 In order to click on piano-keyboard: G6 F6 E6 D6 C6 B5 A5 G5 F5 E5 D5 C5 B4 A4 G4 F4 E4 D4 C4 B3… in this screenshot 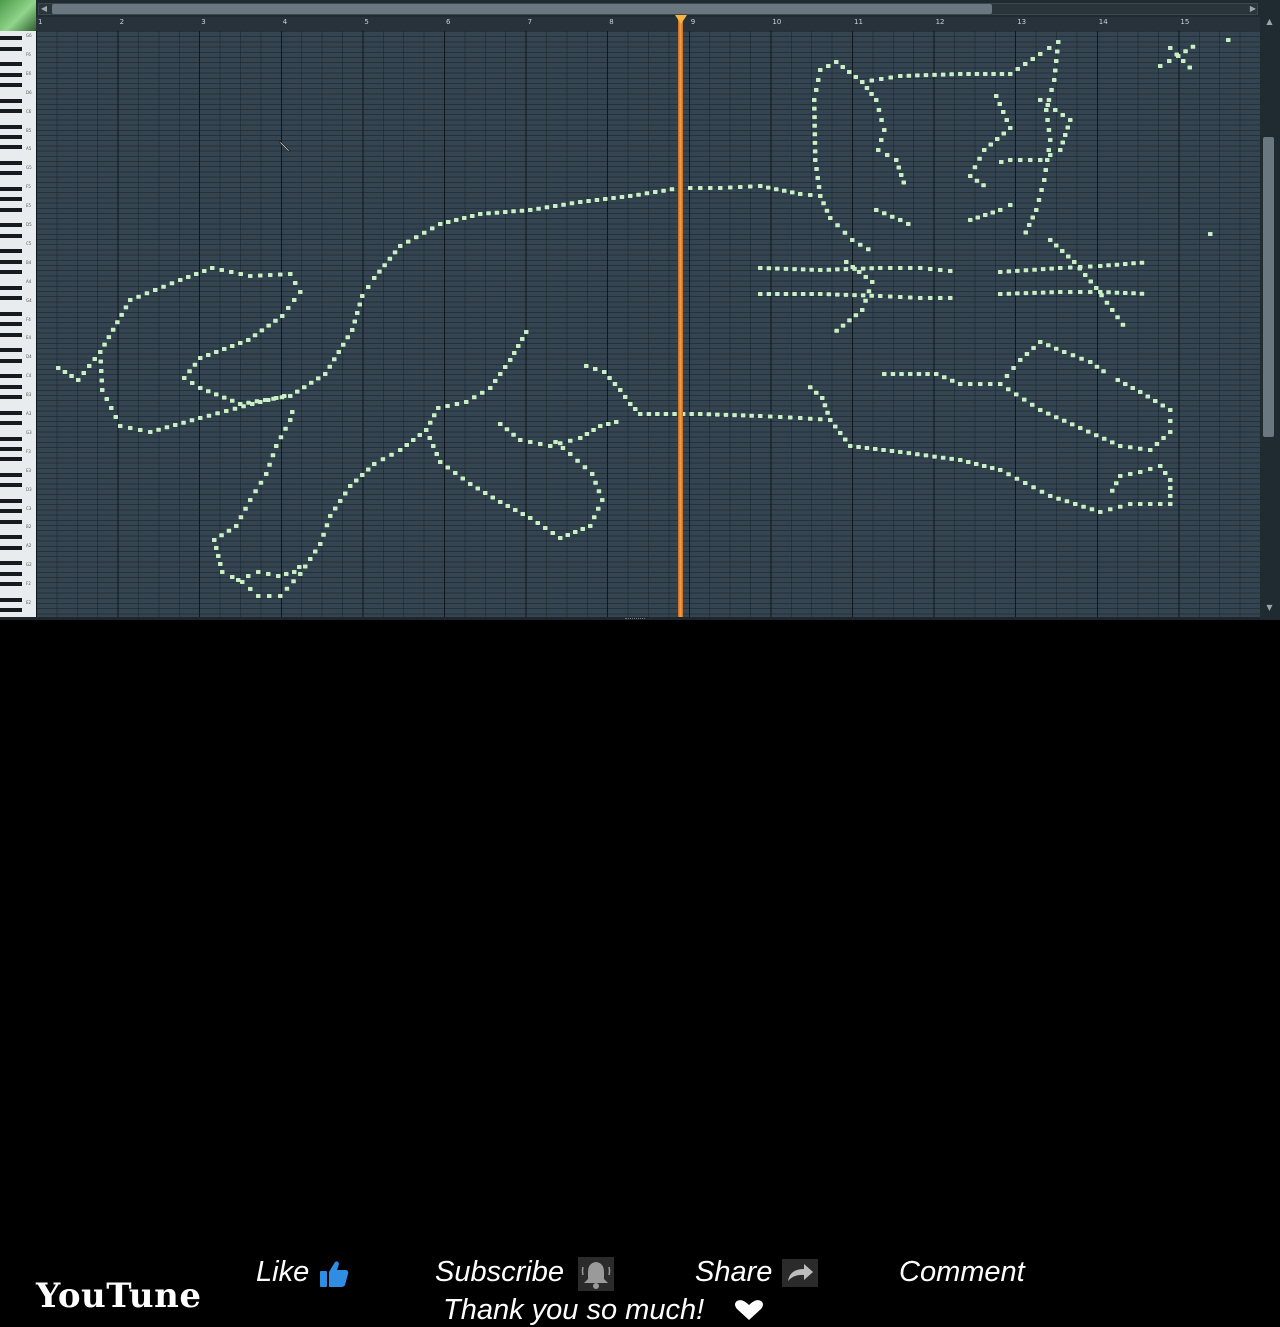, I will do `click(18, 324)`.